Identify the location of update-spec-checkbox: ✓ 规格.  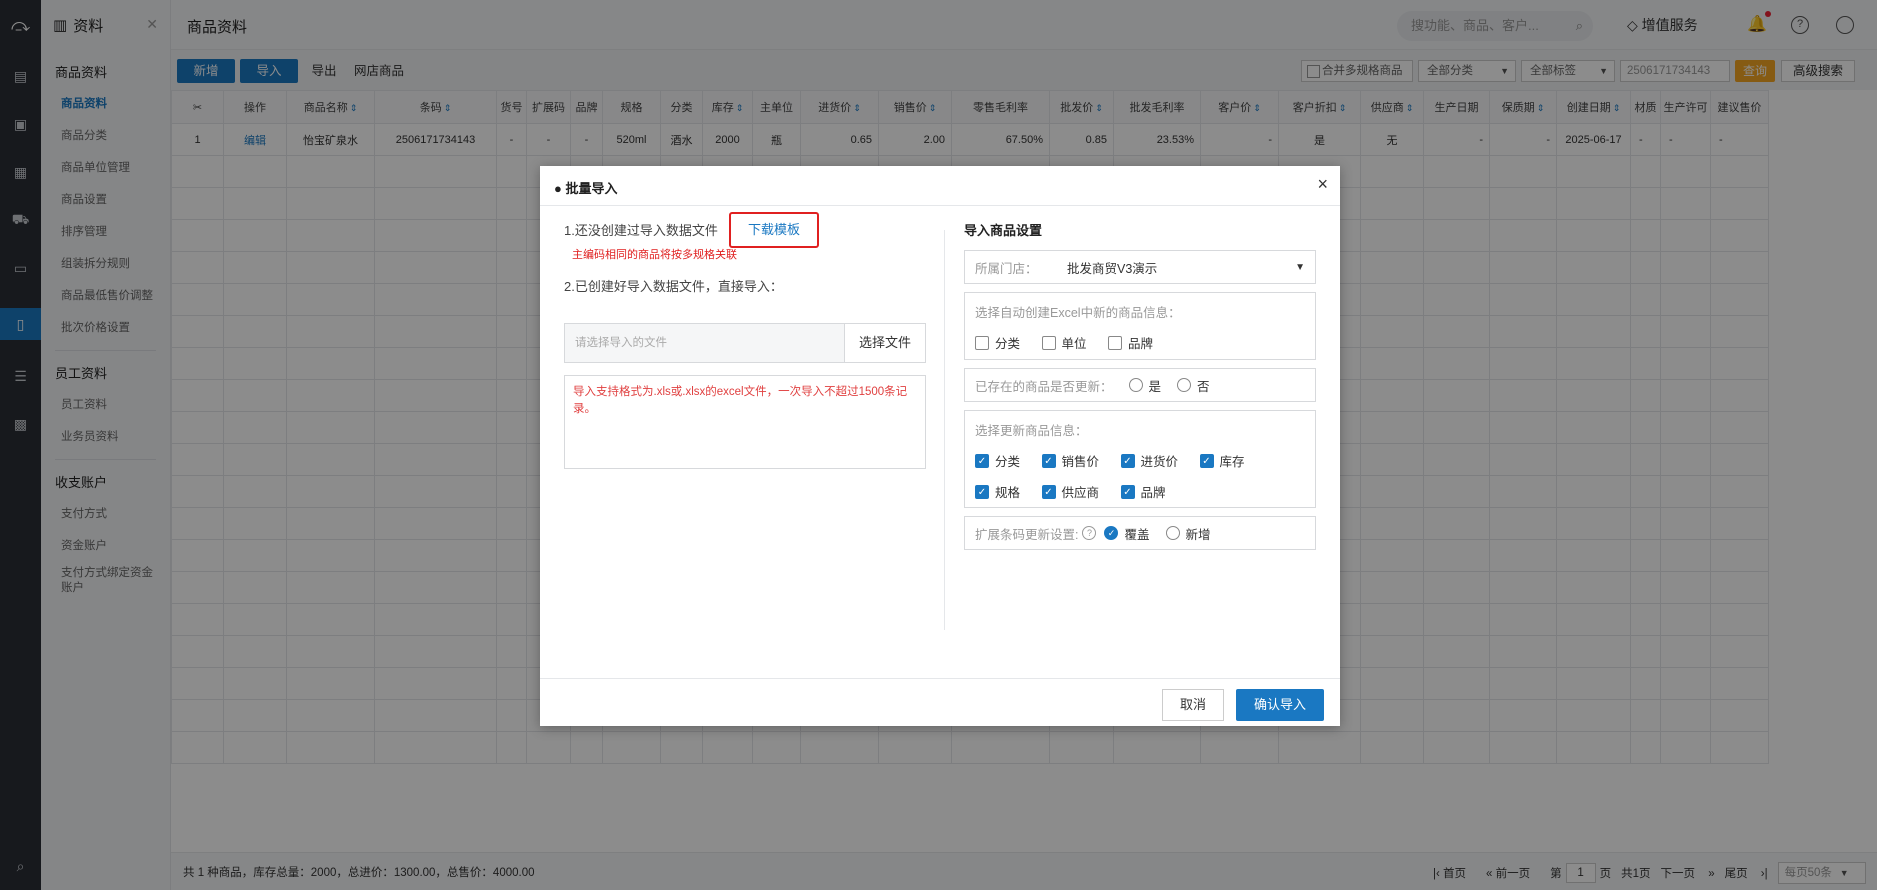
(997, 491).